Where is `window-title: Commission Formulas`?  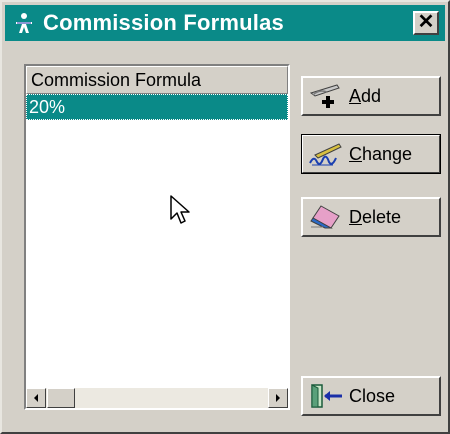
window-title: Commission Formulas is located at coordinates (163, 22).